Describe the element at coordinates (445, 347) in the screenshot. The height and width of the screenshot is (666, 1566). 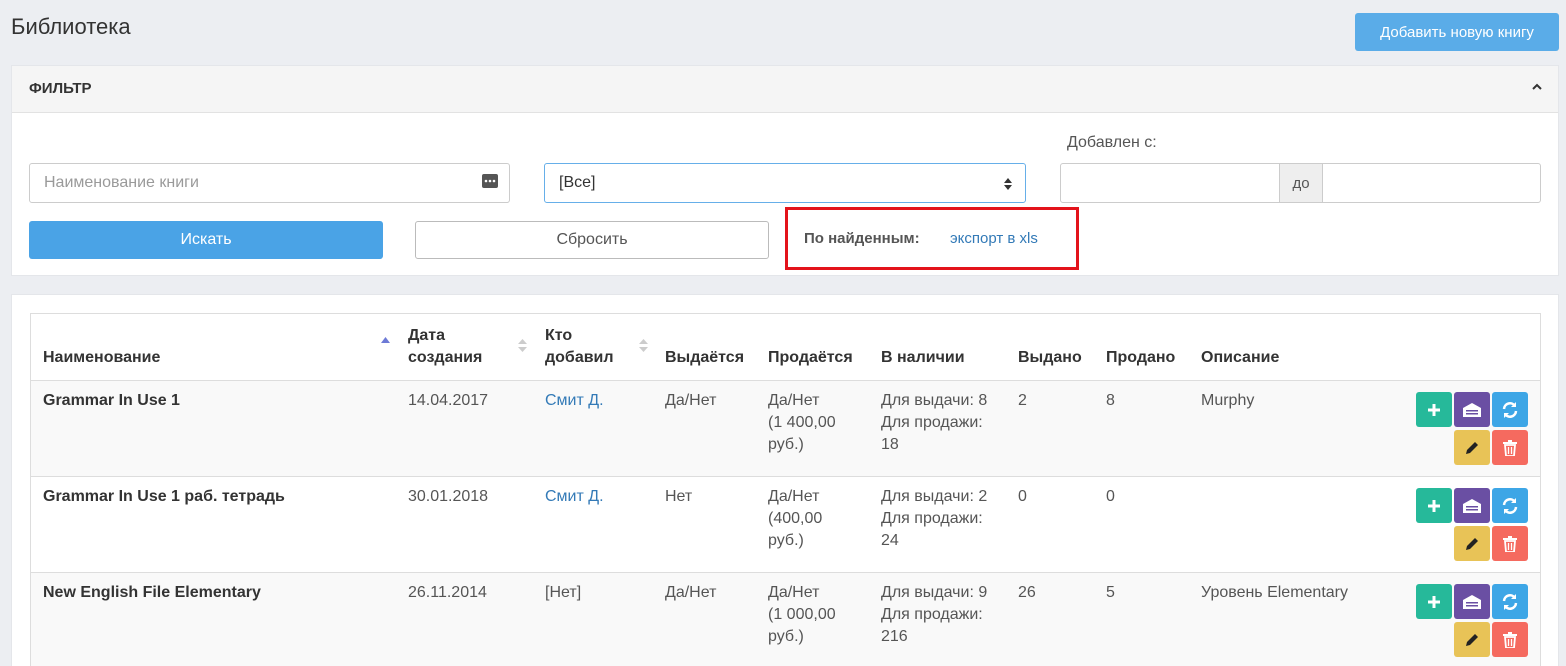
I see `col-date: Дата создания` at that location.